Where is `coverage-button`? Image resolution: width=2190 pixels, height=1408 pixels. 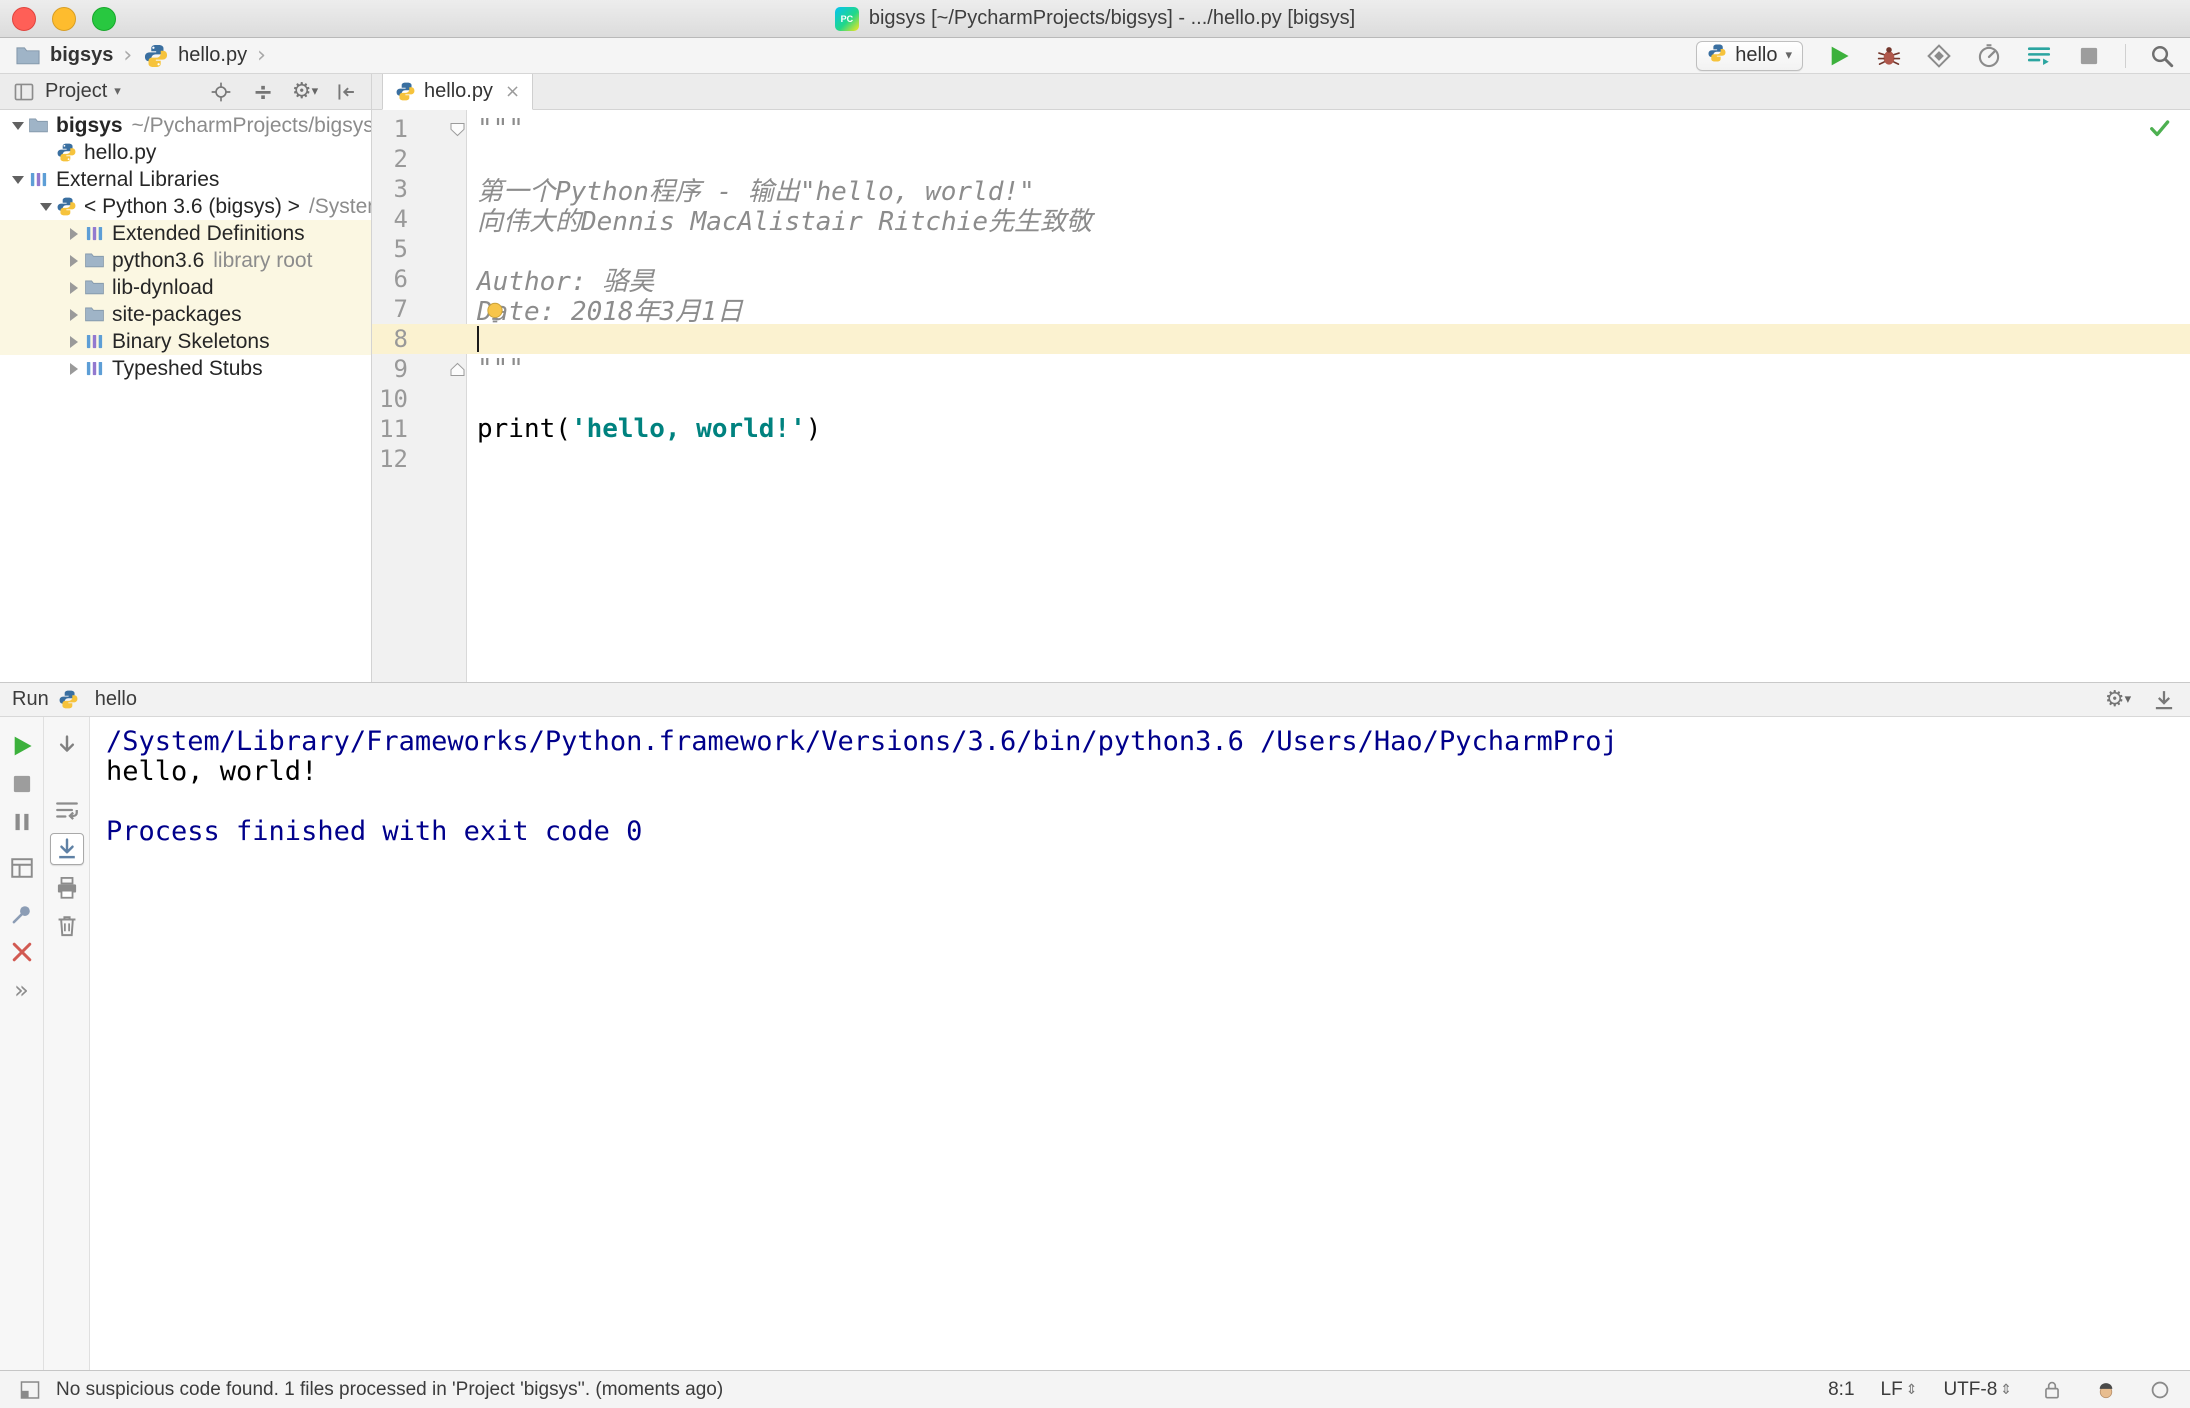
coverage-button is located at coordinates (1939, 56).